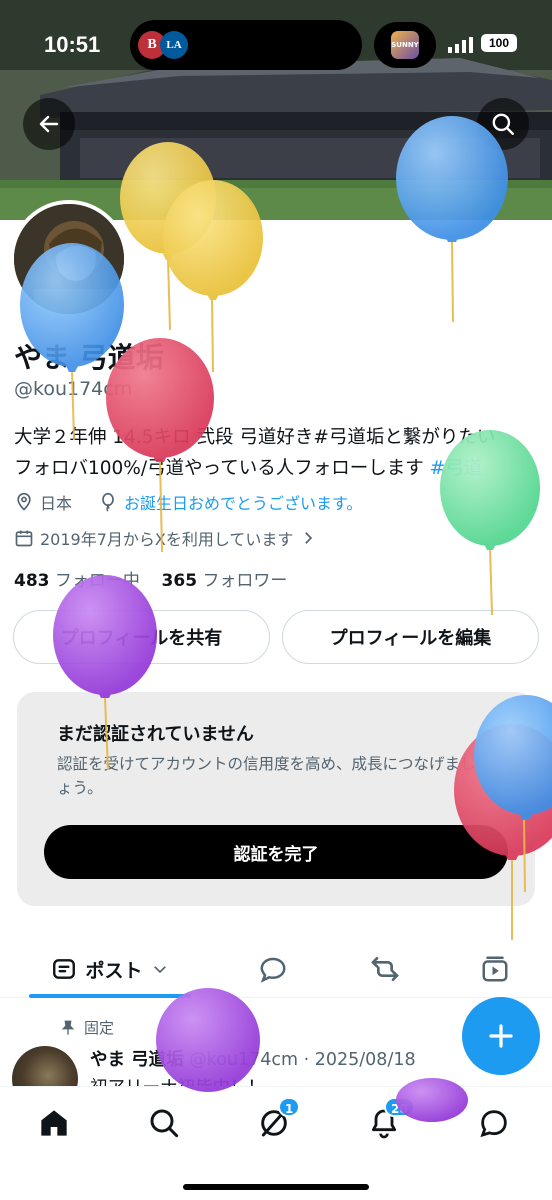 The image size is (552, 1200). What do you see at coordinates (32, 581) in the screenshot?
I see `following-count: 483` at bounding box center [32, 581].